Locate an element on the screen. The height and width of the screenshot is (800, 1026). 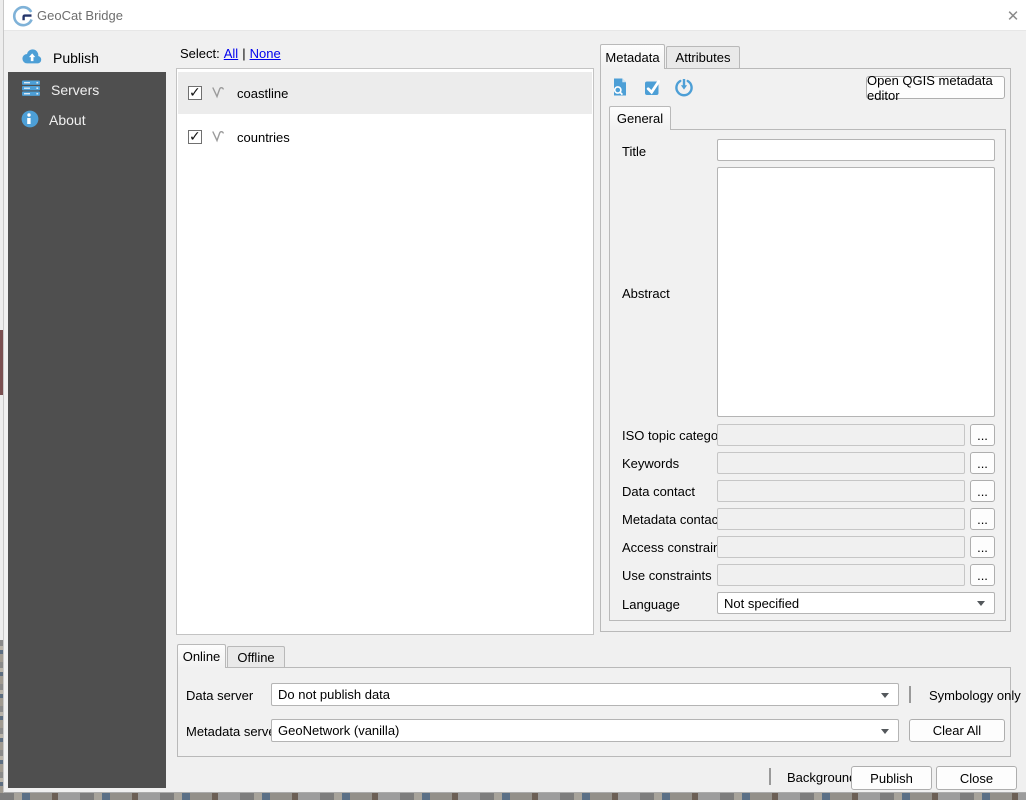
tab-general: General is located at coordinates (640, 118).